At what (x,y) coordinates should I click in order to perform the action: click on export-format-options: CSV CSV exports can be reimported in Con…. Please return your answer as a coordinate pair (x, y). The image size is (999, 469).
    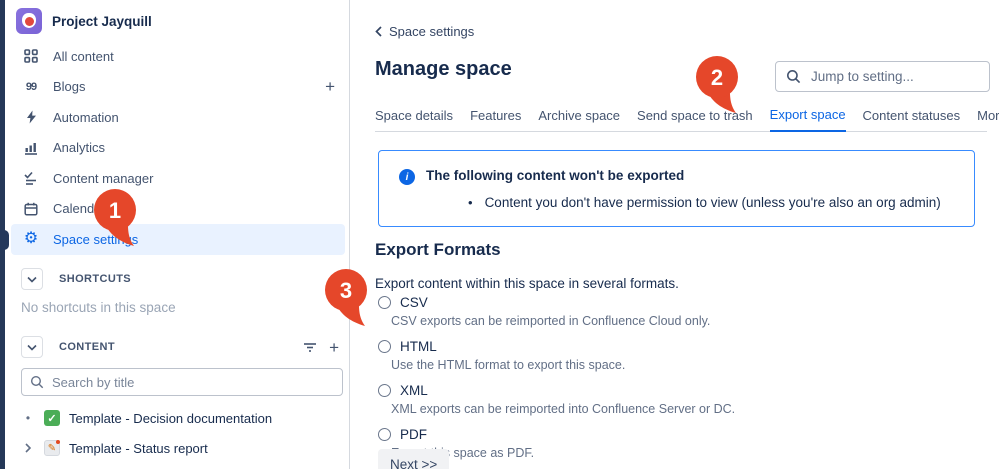
    Looking at the image, I should click on (556, 381).